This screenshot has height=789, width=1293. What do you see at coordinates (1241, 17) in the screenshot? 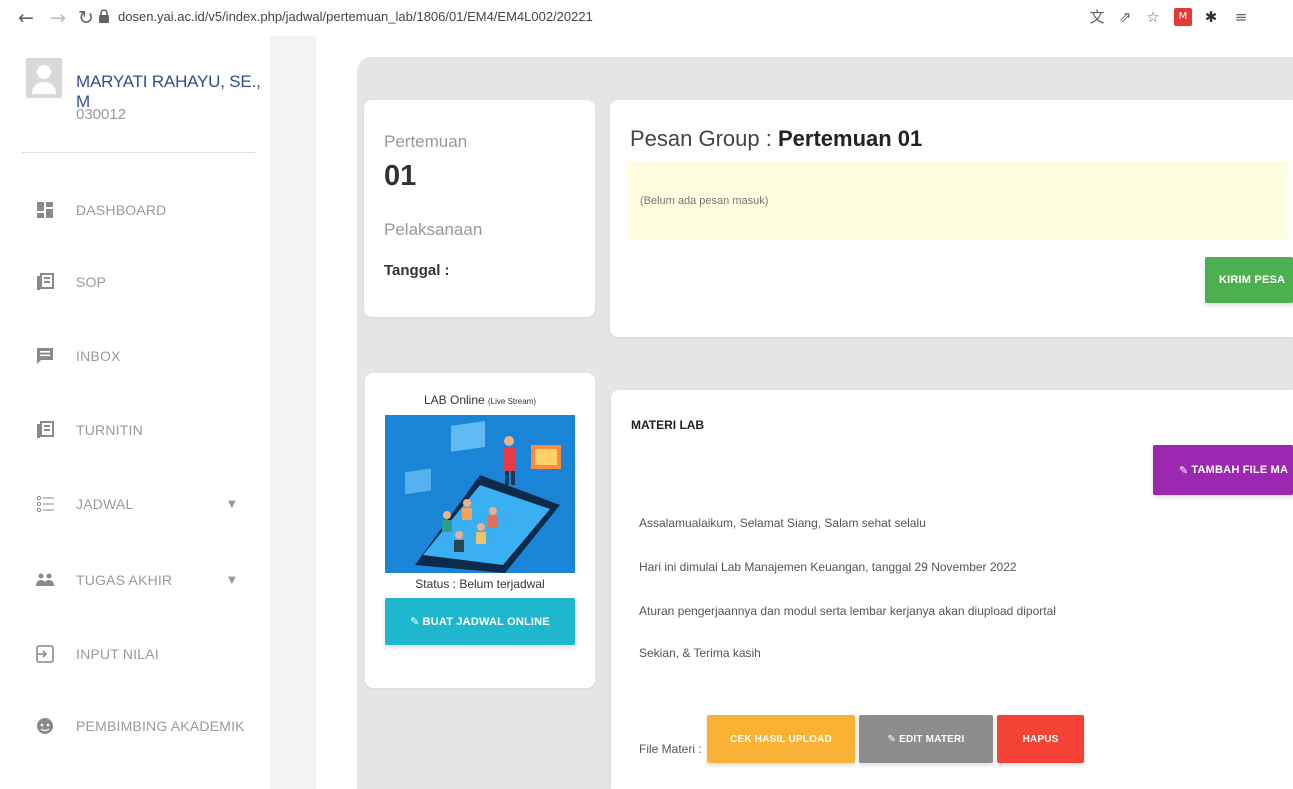
I see `reading-list-icon: ≡` at bounding box center [1241, 17].